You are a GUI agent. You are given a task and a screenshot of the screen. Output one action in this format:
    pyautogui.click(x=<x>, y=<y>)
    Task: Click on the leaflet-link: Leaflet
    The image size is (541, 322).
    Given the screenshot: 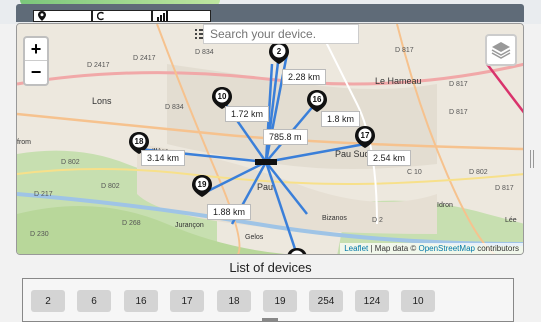 What is the action you would take?
    pyautogui.click(x=356, y=248)
    